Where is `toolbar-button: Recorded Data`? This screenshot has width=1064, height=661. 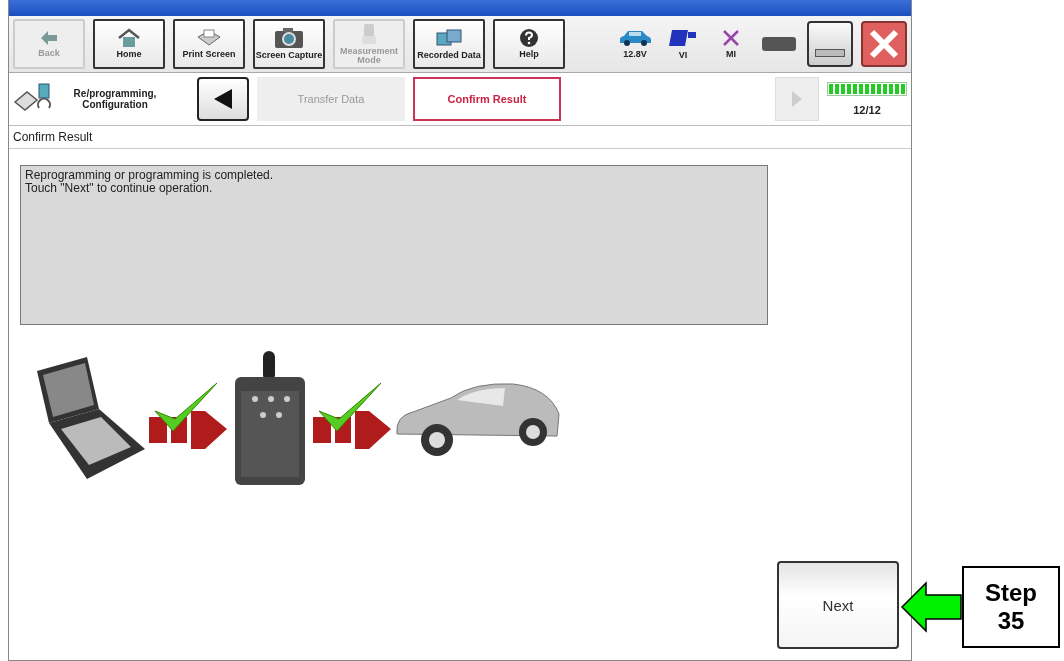 toolbar-button: Recorded Data is located at coordinates (449, 44).